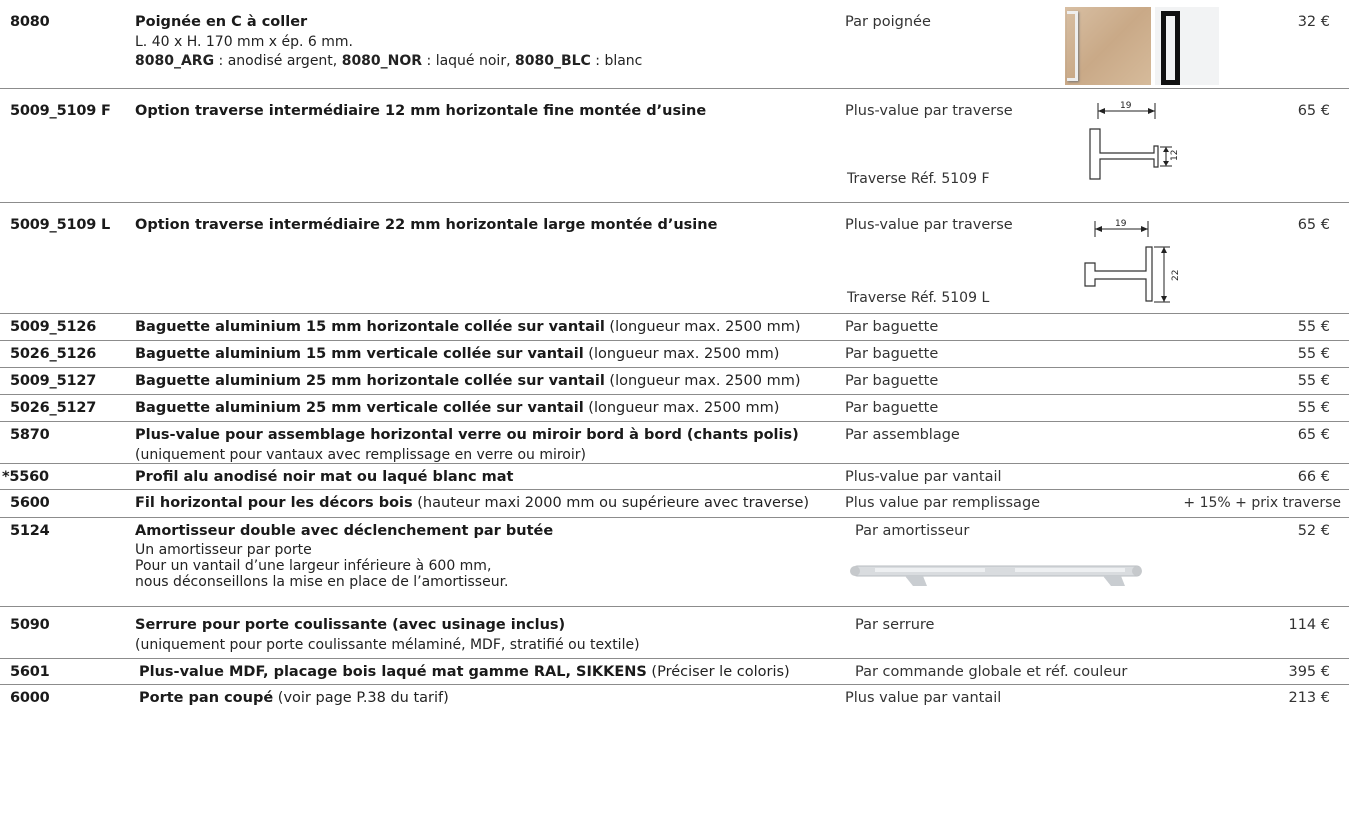  I want to click on ref-code: 5600, so click(30, 503).